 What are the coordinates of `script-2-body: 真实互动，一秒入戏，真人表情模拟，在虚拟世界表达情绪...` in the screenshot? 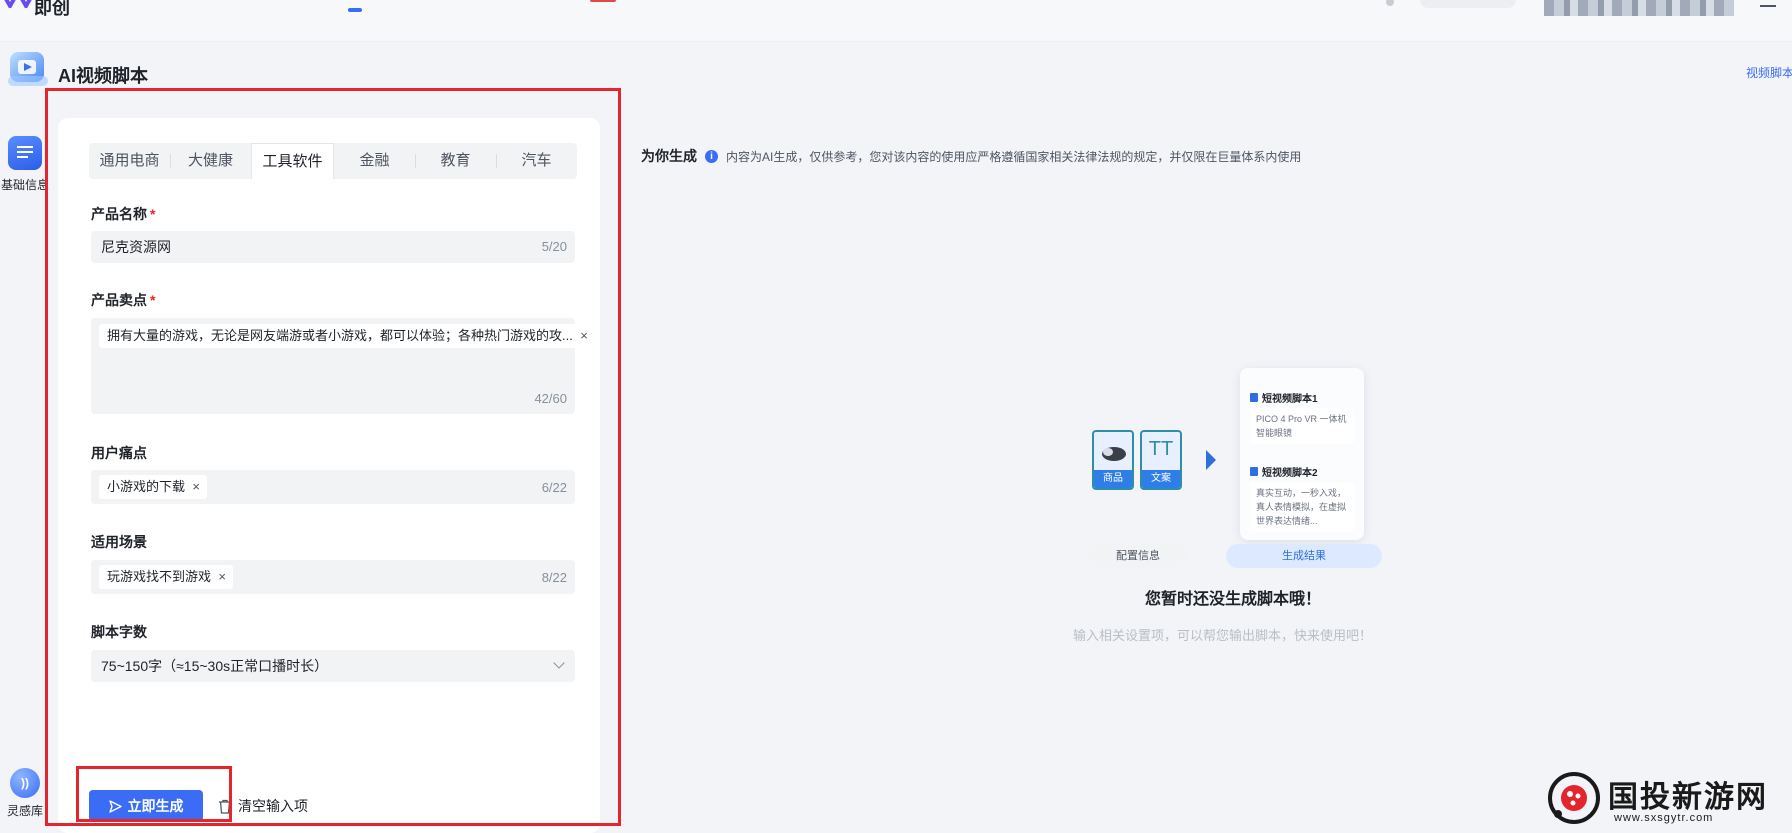 It's located at (1302, 507).